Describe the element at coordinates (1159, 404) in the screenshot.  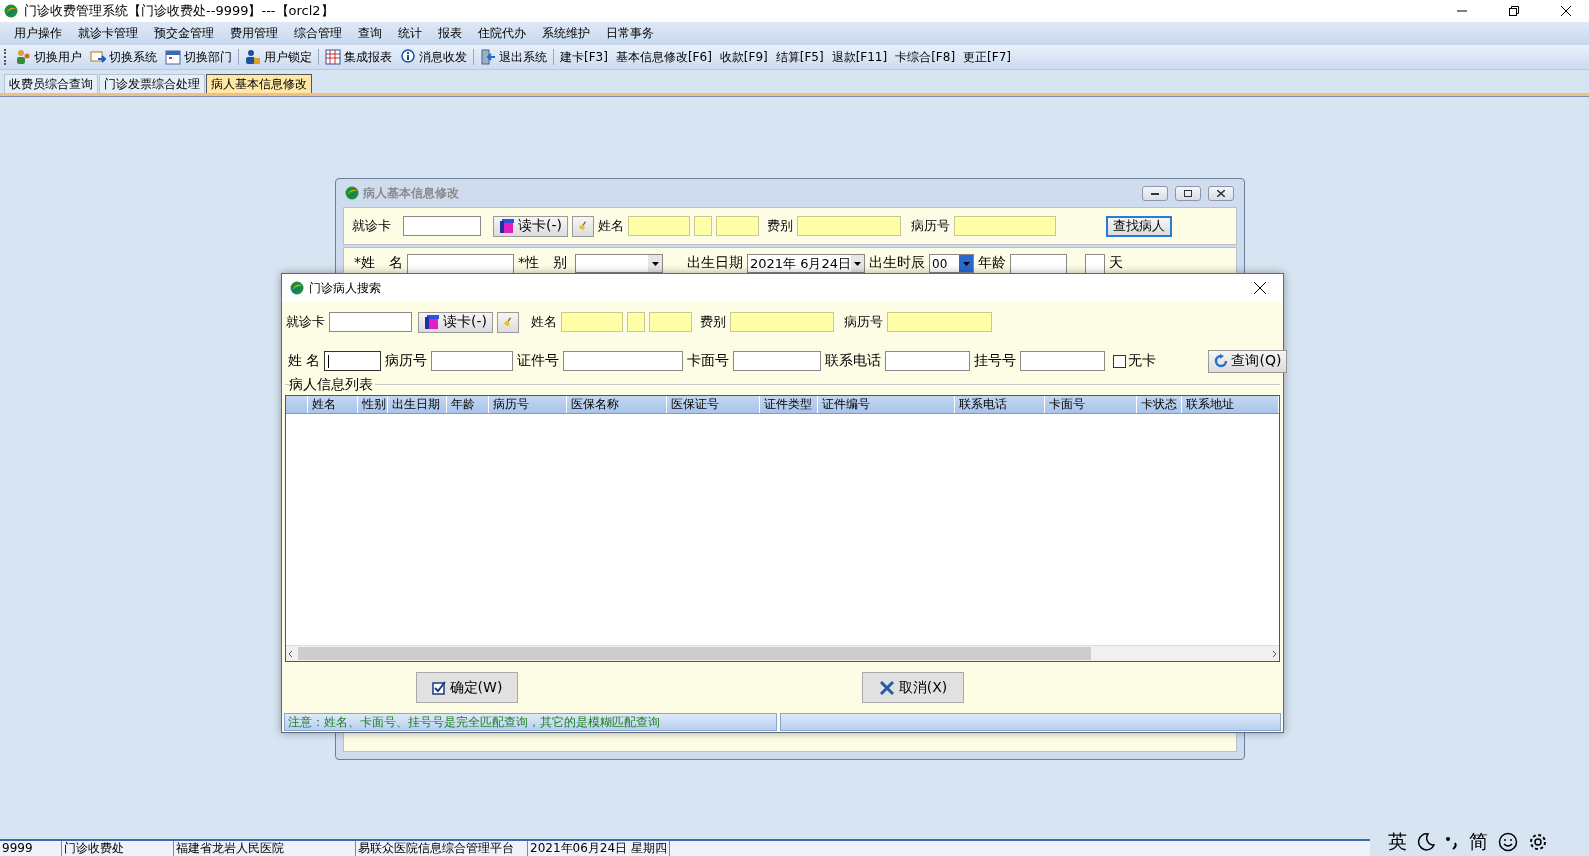
I see `column-header: 卡状态` at that location.